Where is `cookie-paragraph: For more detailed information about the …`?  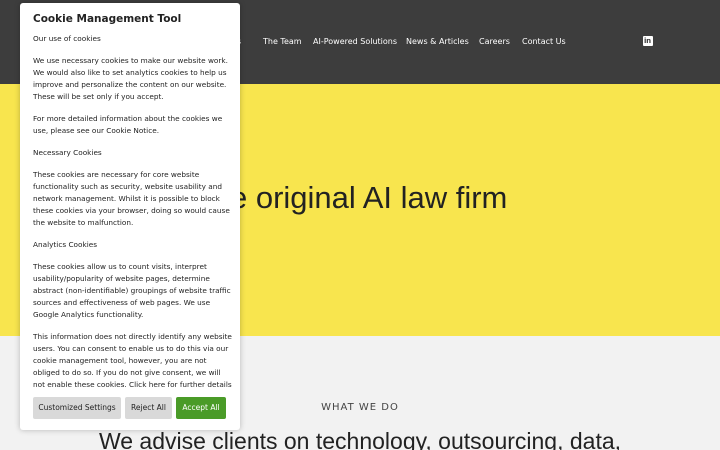 cookie-paragraph: For more detailed information about the … is located at coordinates (128, 124).